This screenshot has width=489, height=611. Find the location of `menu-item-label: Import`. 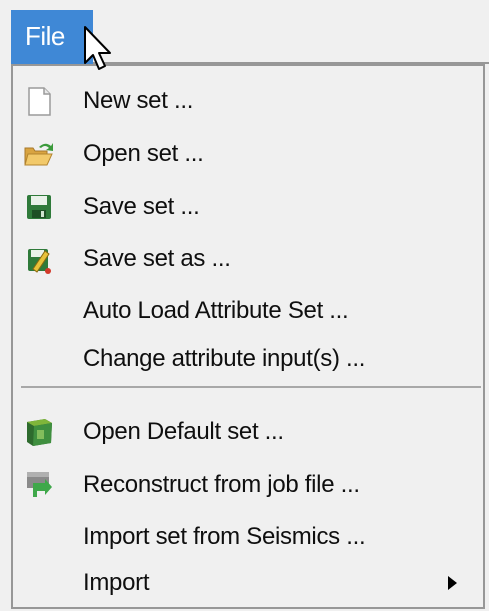

menu-item-label: Import is located at coordinates (116, 582).